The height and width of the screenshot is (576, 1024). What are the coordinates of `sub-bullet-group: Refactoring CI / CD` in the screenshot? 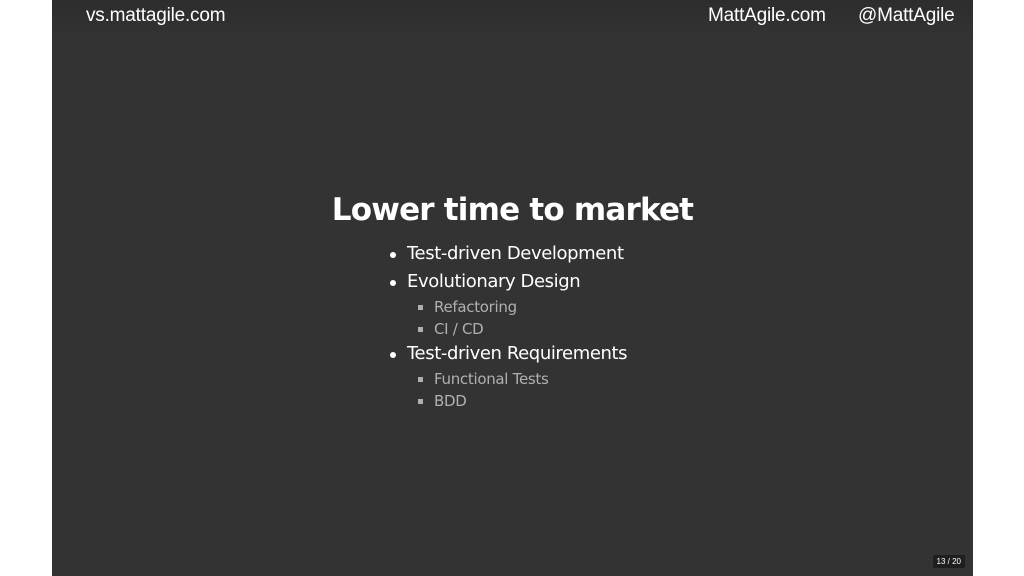 It's located at (507, 318).